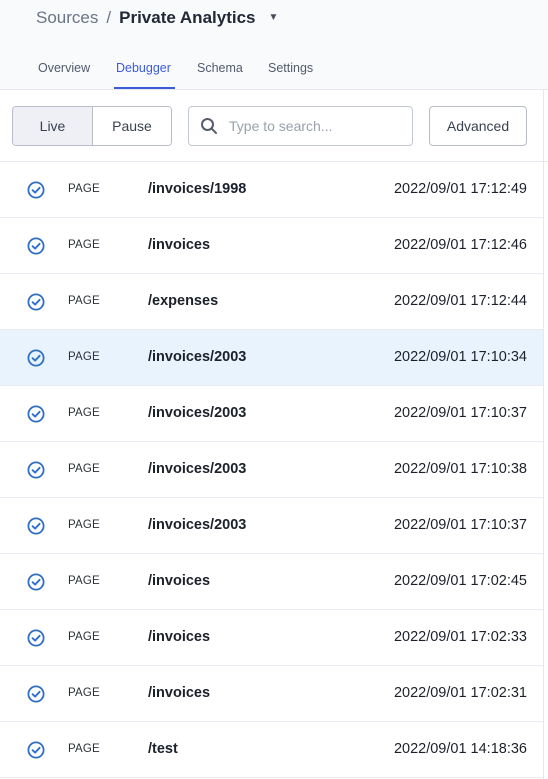 Image resolution: width=548 pixels, height=779 pixels. I want to click on event-path: /test, so click(163, 749).